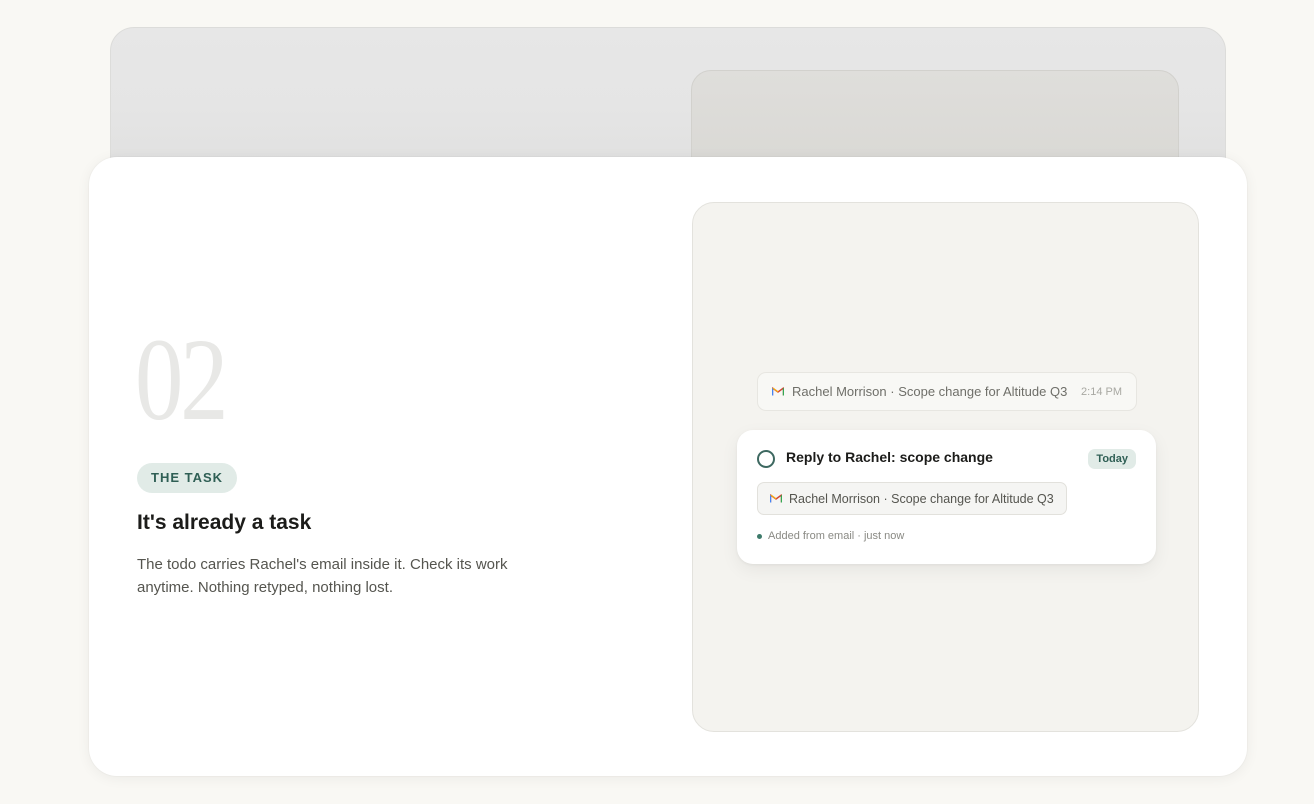 This screenshot has height=804, width=1314. What do you see at coordinates (836, 536) in the screenshot?
I see `source-note-text: Added from email · just now` at bounding box center [836, 536].